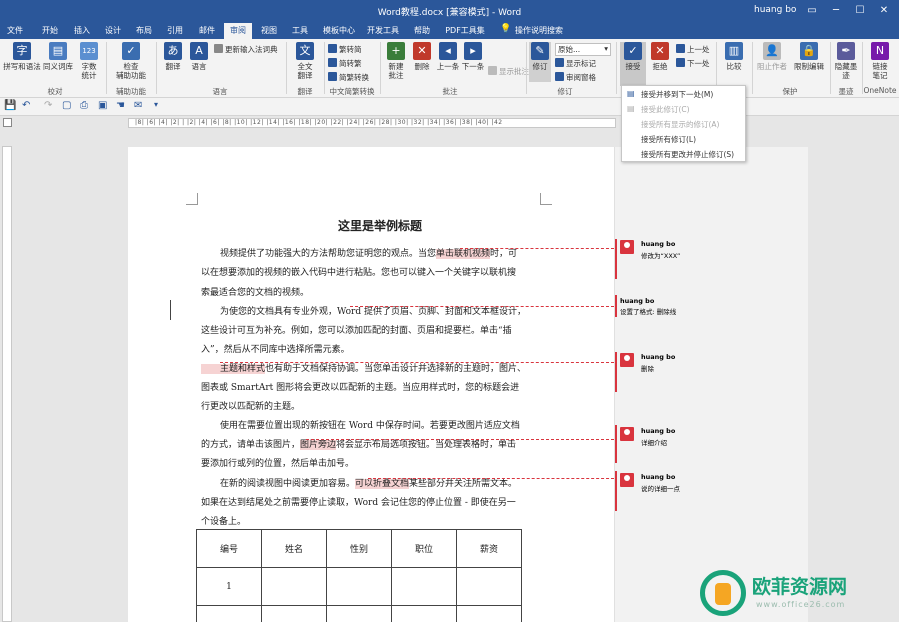  Describe the element at coordinates (7, 122) in the screenshot. I see `tab-selector-icon` at that location.